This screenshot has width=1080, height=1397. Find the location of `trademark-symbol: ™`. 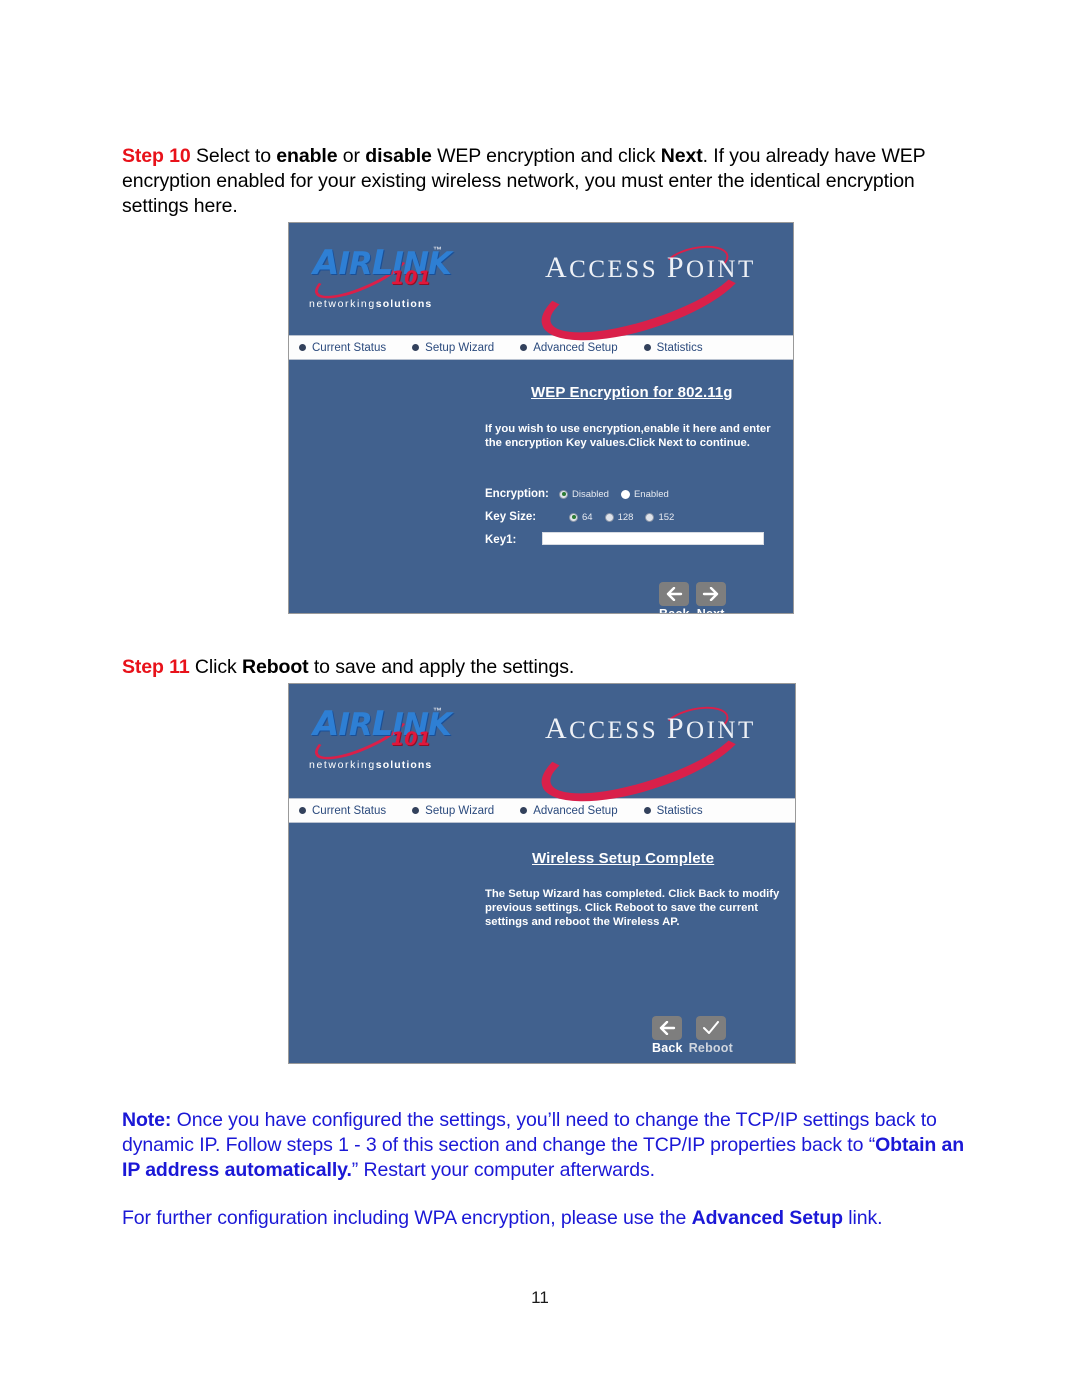

trademark-symbol: ™ is located at coordinates (437, 711).